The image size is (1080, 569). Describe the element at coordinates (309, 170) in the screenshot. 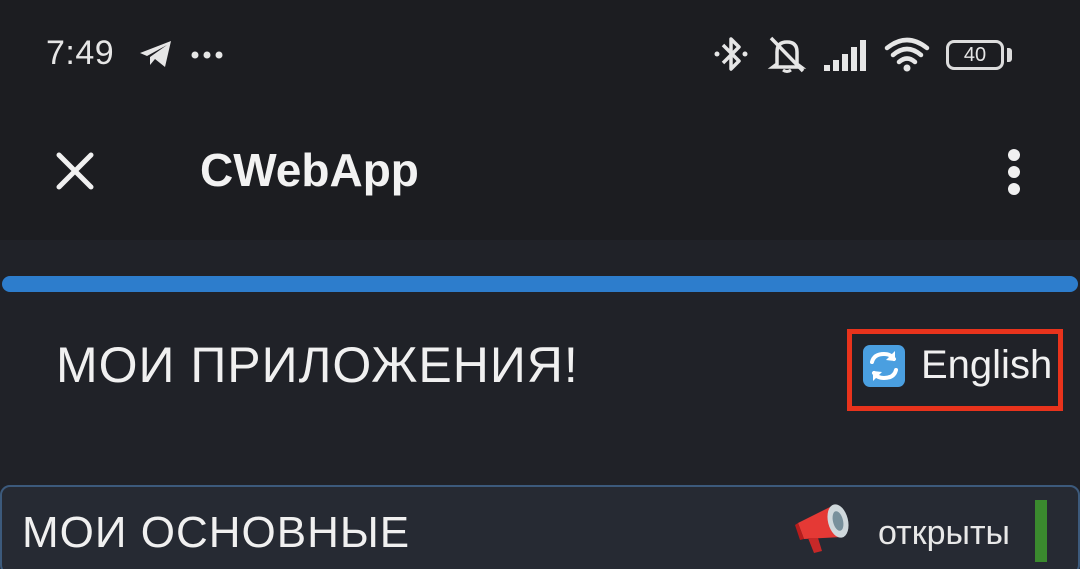

I see `app-title: CWebApp` at that location.